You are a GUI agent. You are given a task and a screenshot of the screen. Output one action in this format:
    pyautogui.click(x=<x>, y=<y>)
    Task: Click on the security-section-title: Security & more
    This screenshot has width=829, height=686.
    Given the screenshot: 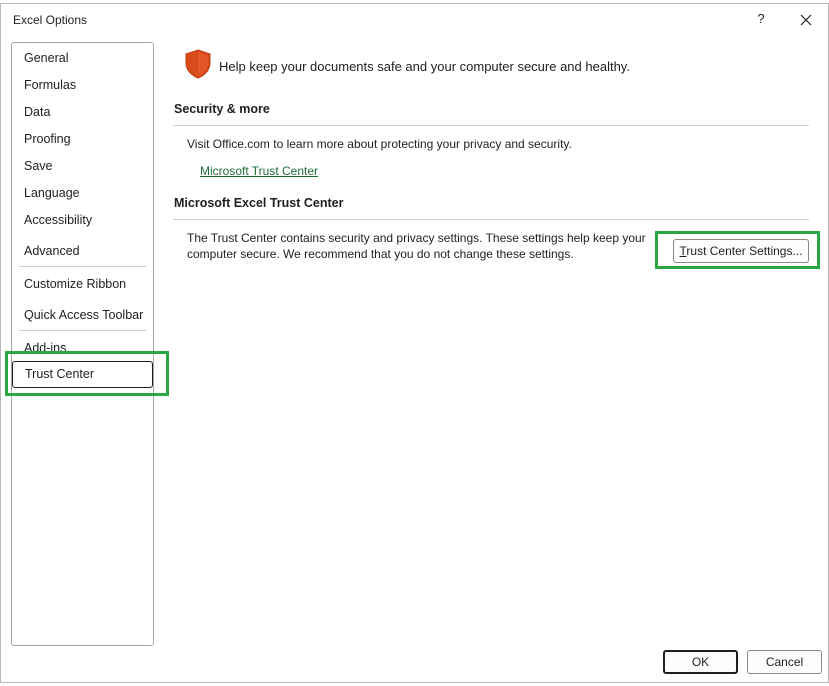 What is the action you would take?
    pyautogui.click(x=222, y=109)
    